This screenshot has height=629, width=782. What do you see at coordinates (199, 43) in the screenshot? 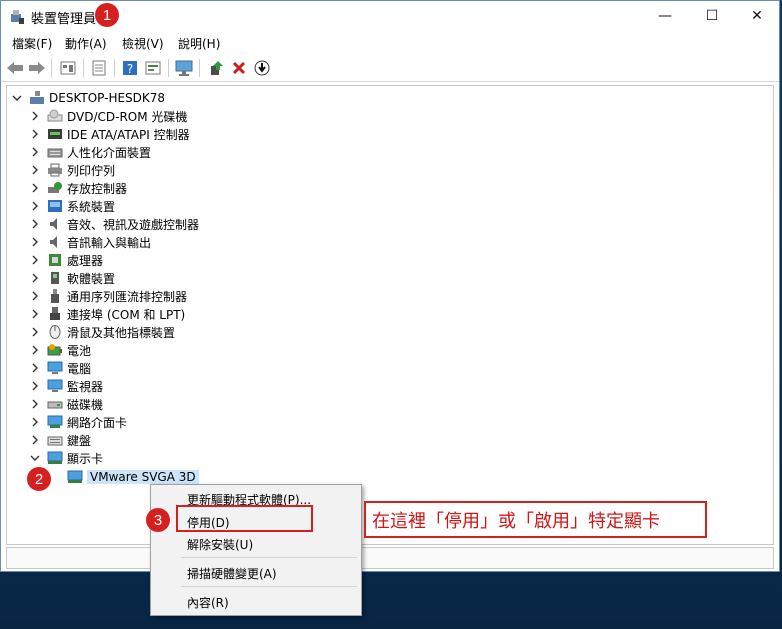
I see `menu-help: 說明(H)` at bounding box center [199, 43].